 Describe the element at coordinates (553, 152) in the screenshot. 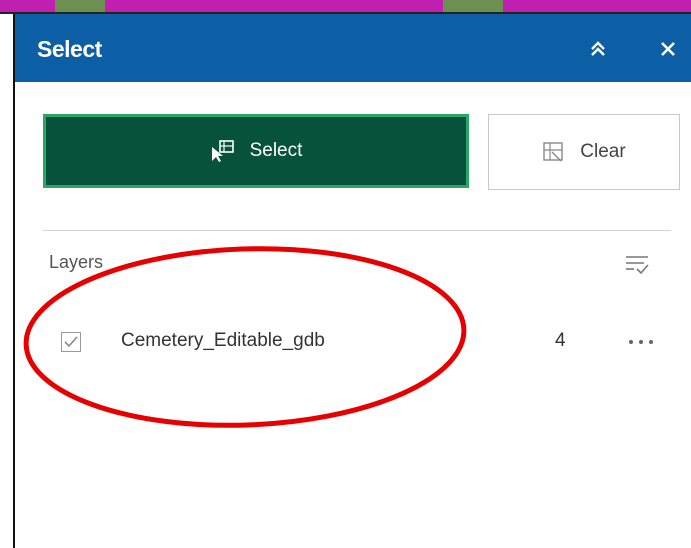

I see `clear-selection-icon` at that location.